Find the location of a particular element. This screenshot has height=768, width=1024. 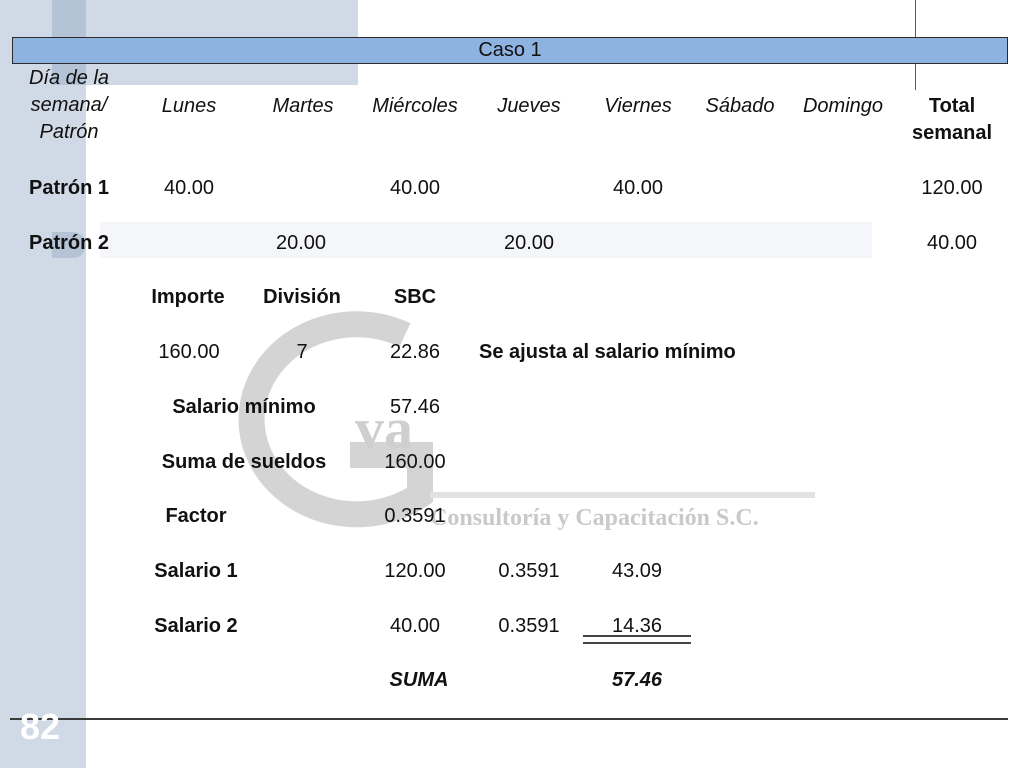

table-title: Caso 1 is located at coordinates (510, 50).